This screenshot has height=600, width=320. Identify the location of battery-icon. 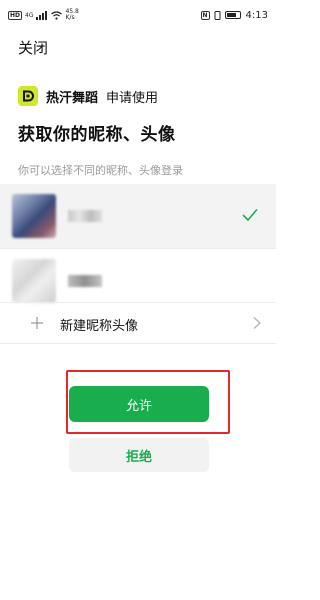
(232, 15).